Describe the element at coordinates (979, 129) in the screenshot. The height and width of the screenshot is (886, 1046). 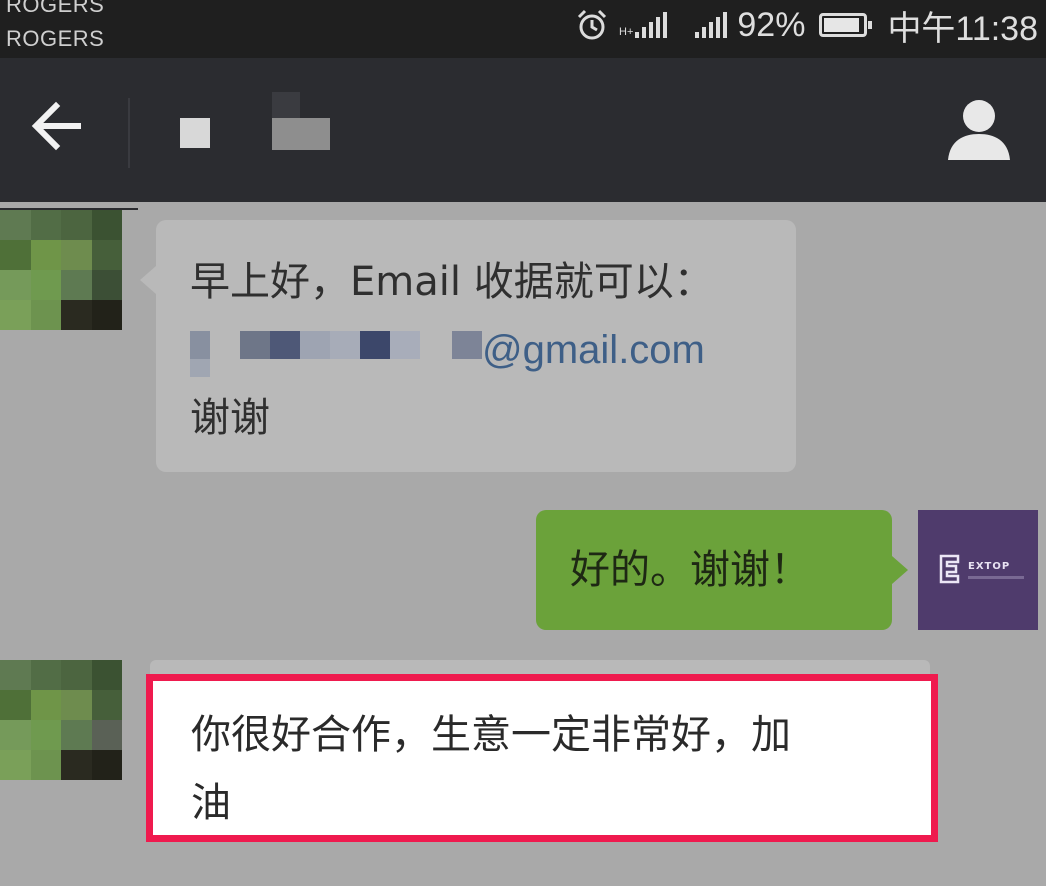
I see `person-icon` at that location.